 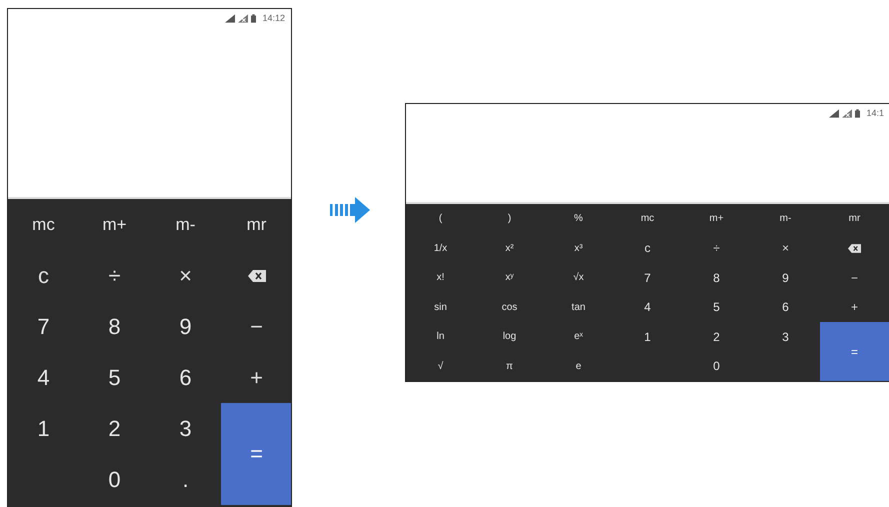 What do you see at coordinates (578, 277) in the screenshot?
I see `calculator-key: √x` at bounding box center [578, 277].